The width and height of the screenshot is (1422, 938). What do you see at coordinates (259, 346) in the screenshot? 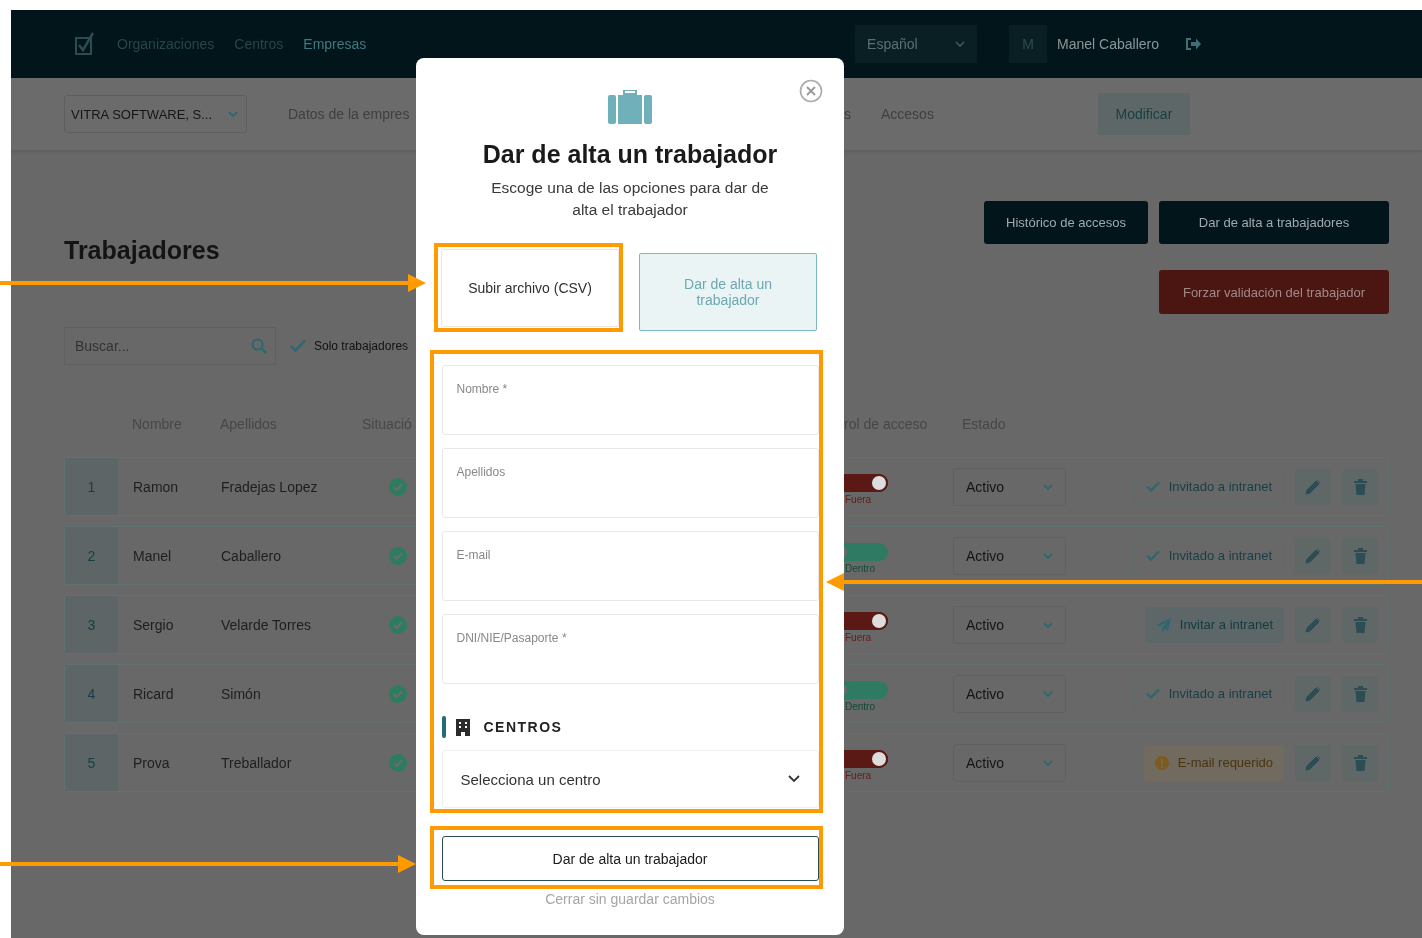
I see `search-icon` at bounding box center [259, 346].